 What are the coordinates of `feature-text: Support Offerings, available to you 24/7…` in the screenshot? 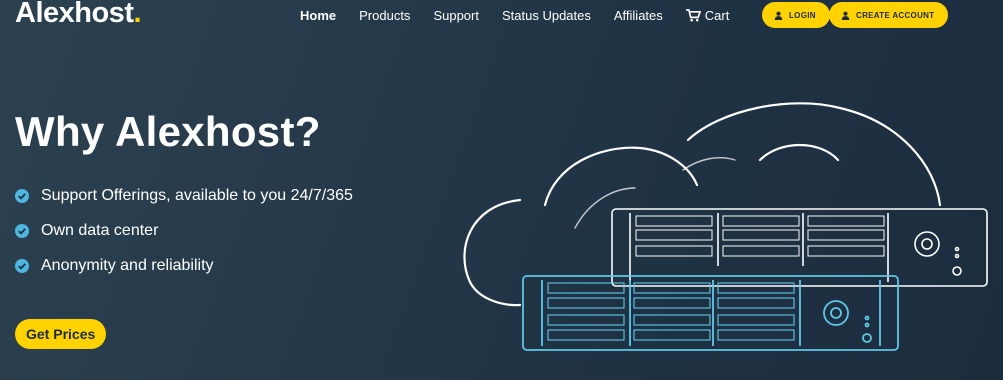 It's located at (197, 195).